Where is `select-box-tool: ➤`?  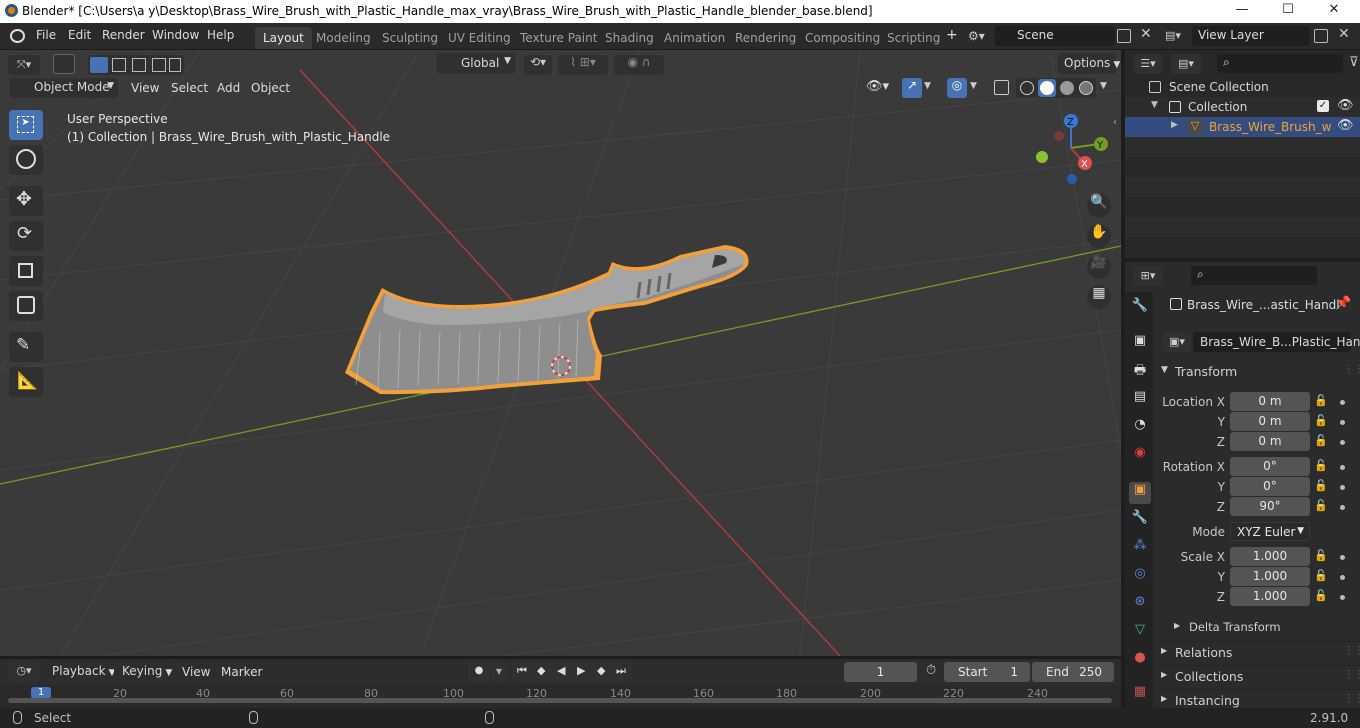
select-box-tool: ➤ is located at coordinates (26, 125).